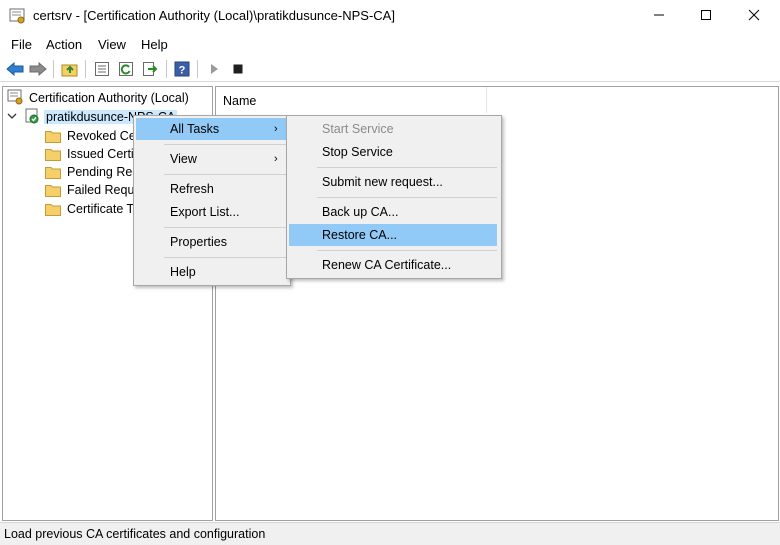  I want to click on menu-item-view-label: View, so click(183, 159).